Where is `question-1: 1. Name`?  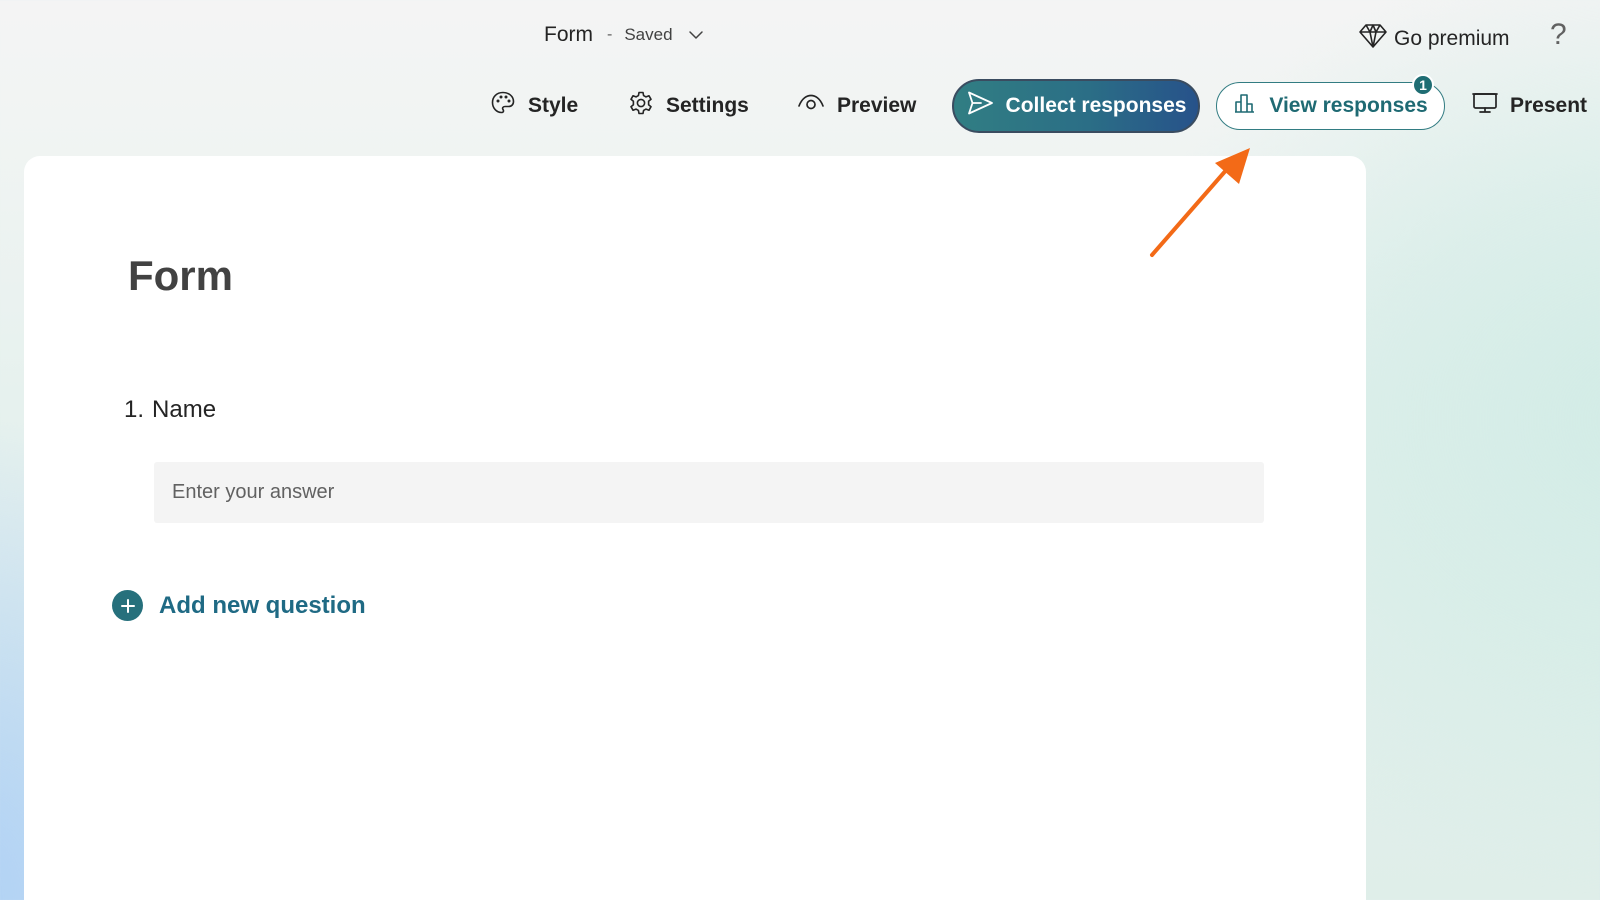
question-1: 1. Name is located at coordinates (170, 410).